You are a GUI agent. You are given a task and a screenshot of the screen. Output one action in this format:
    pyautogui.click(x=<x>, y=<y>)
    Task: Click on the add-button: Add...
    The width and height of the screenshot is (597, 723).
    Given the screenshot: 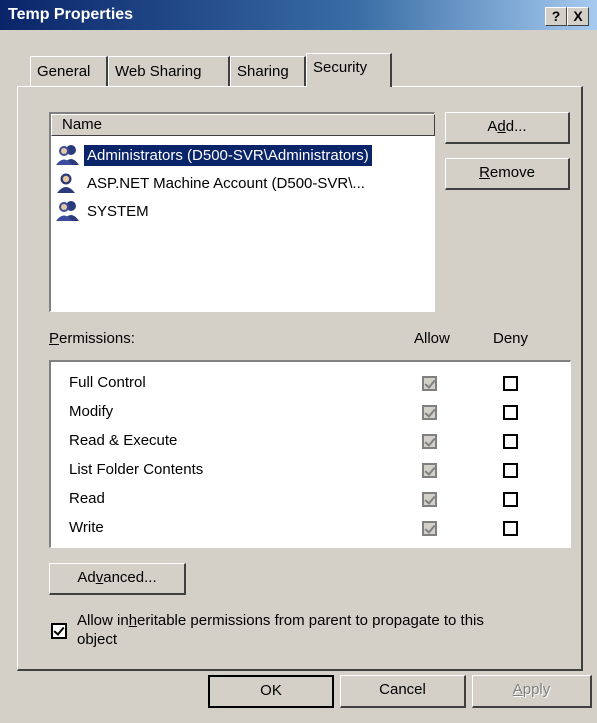 What is the action you would take?
    pyautogui.click(x=507, y=128)
    